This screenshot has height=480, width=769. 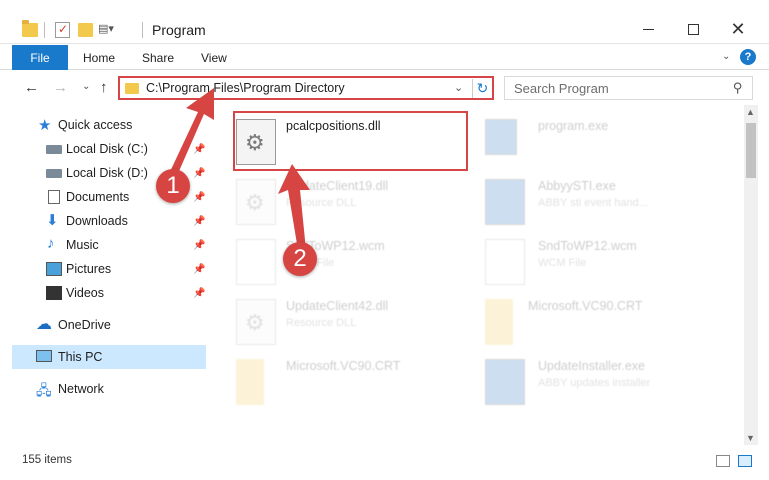 I want to click on sidebar-item-label: Documents, so click(x=98, y=197).